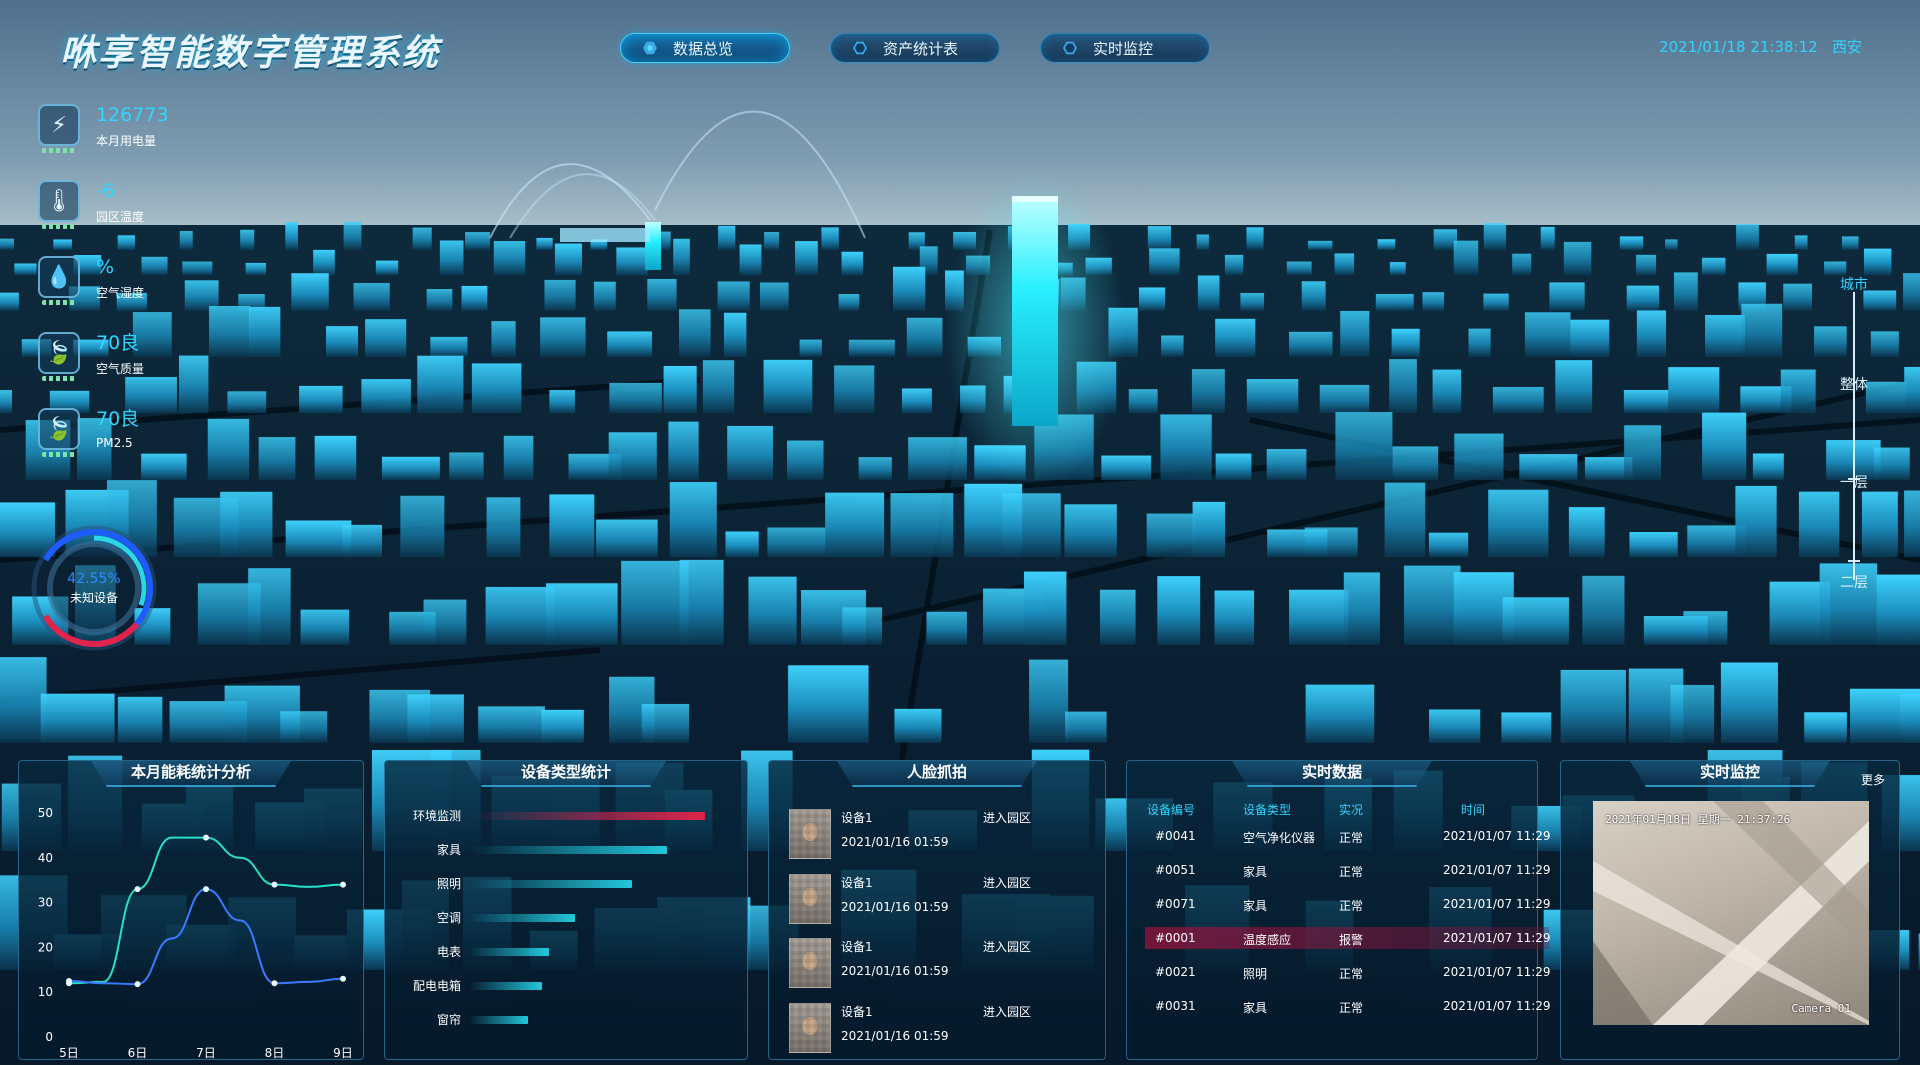 This screenshot has height=1065, width=1920. I want to click on camera-feed: 2021年01月18日 星期一 21:37:26 Camera 01, so click(1731, 913).